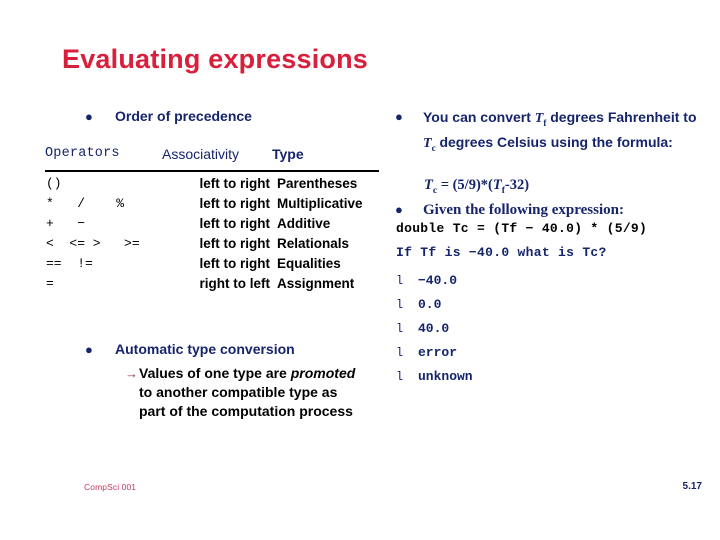 Image resolution: width=720 pixels, height=540 pixels. What do you see at coordinates (316, 283) in the screenshot?
I see `cell-type: Assignment` at bounding box center [316, 283].